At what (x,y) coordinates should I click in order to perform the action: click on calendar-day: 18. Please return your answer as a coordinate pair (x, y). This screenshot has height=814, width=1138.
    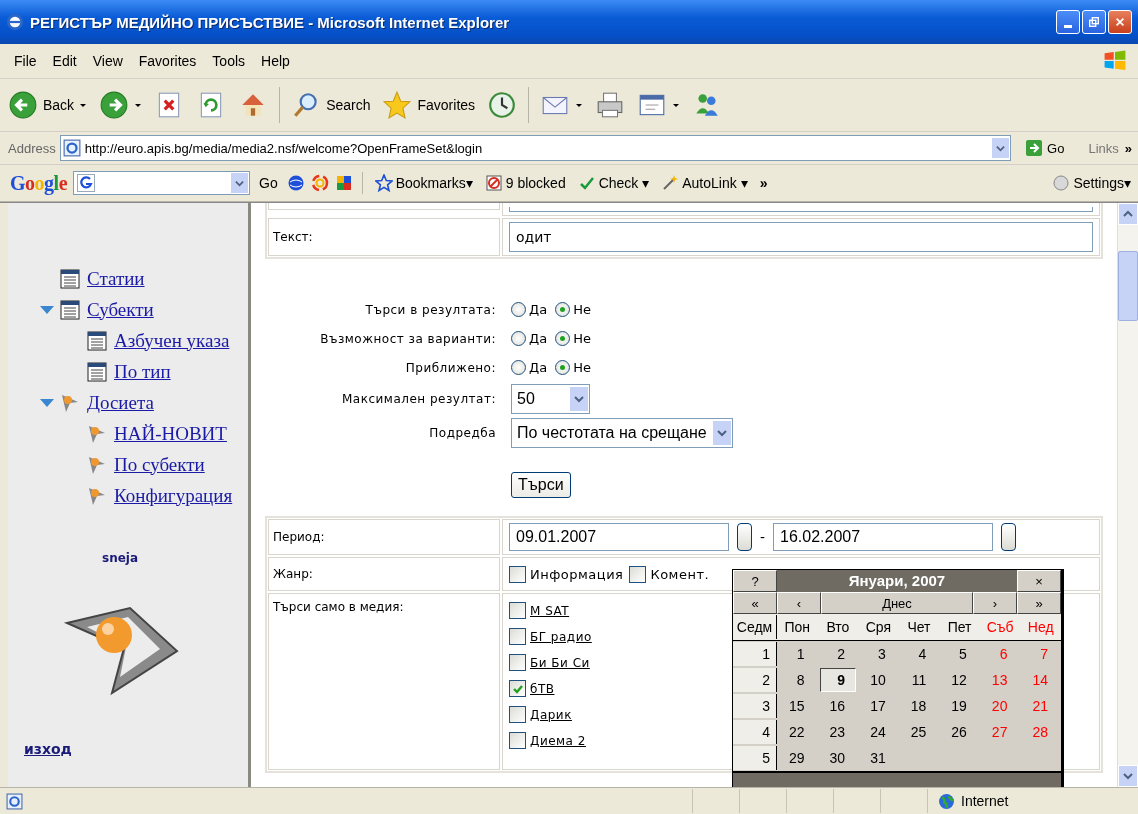
    Looking at the image, I should click on (919, 706).